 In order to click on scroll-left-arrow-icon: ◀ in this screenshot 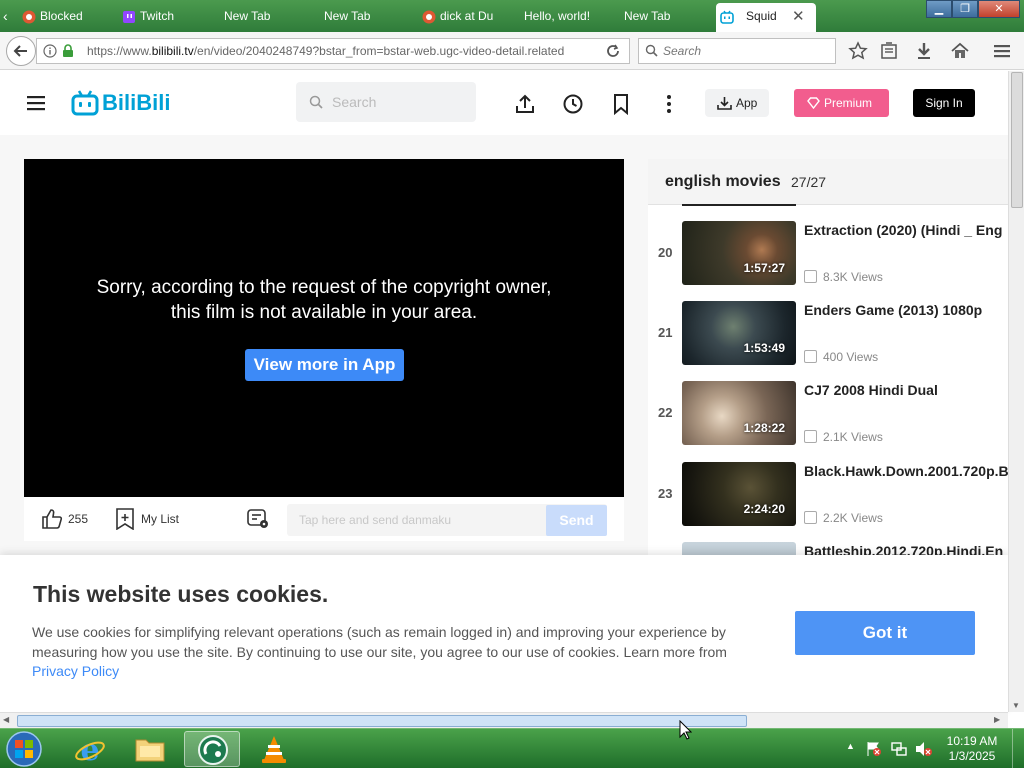, I will do `click(6, 719)`.